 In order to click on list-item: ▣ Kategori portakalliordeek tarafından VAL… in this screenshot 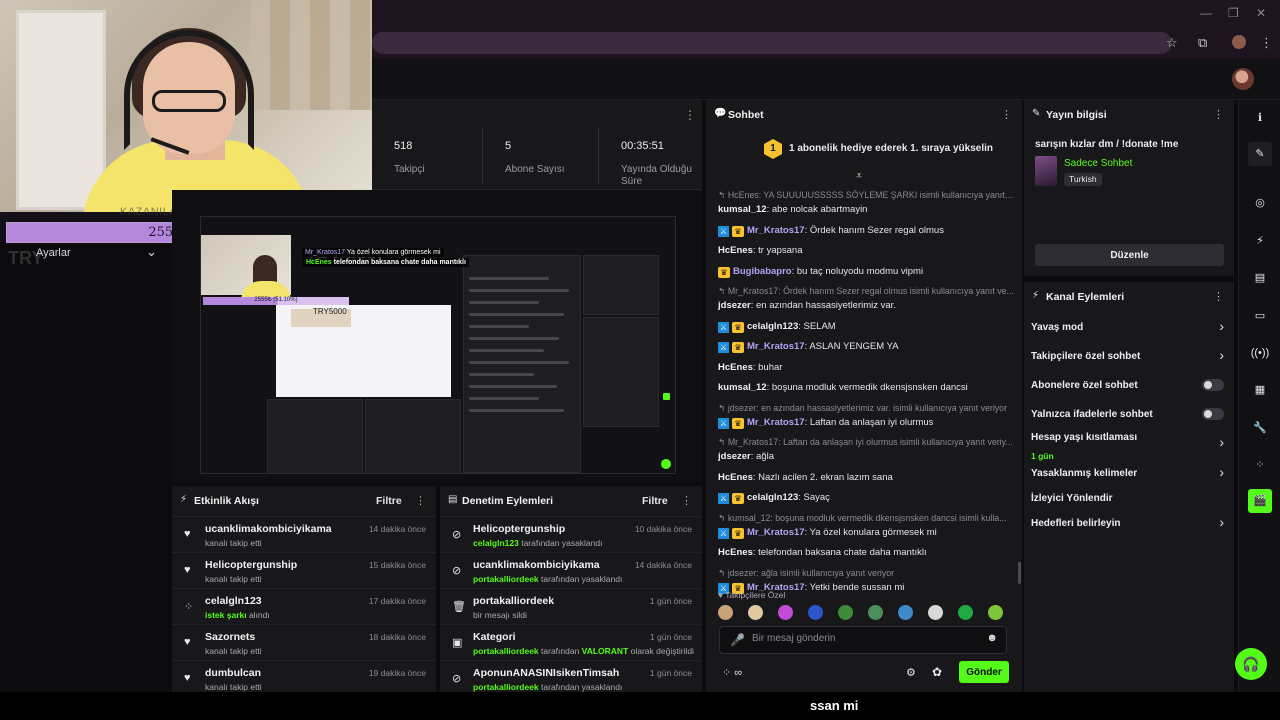, I will do `click(571, 642)`.